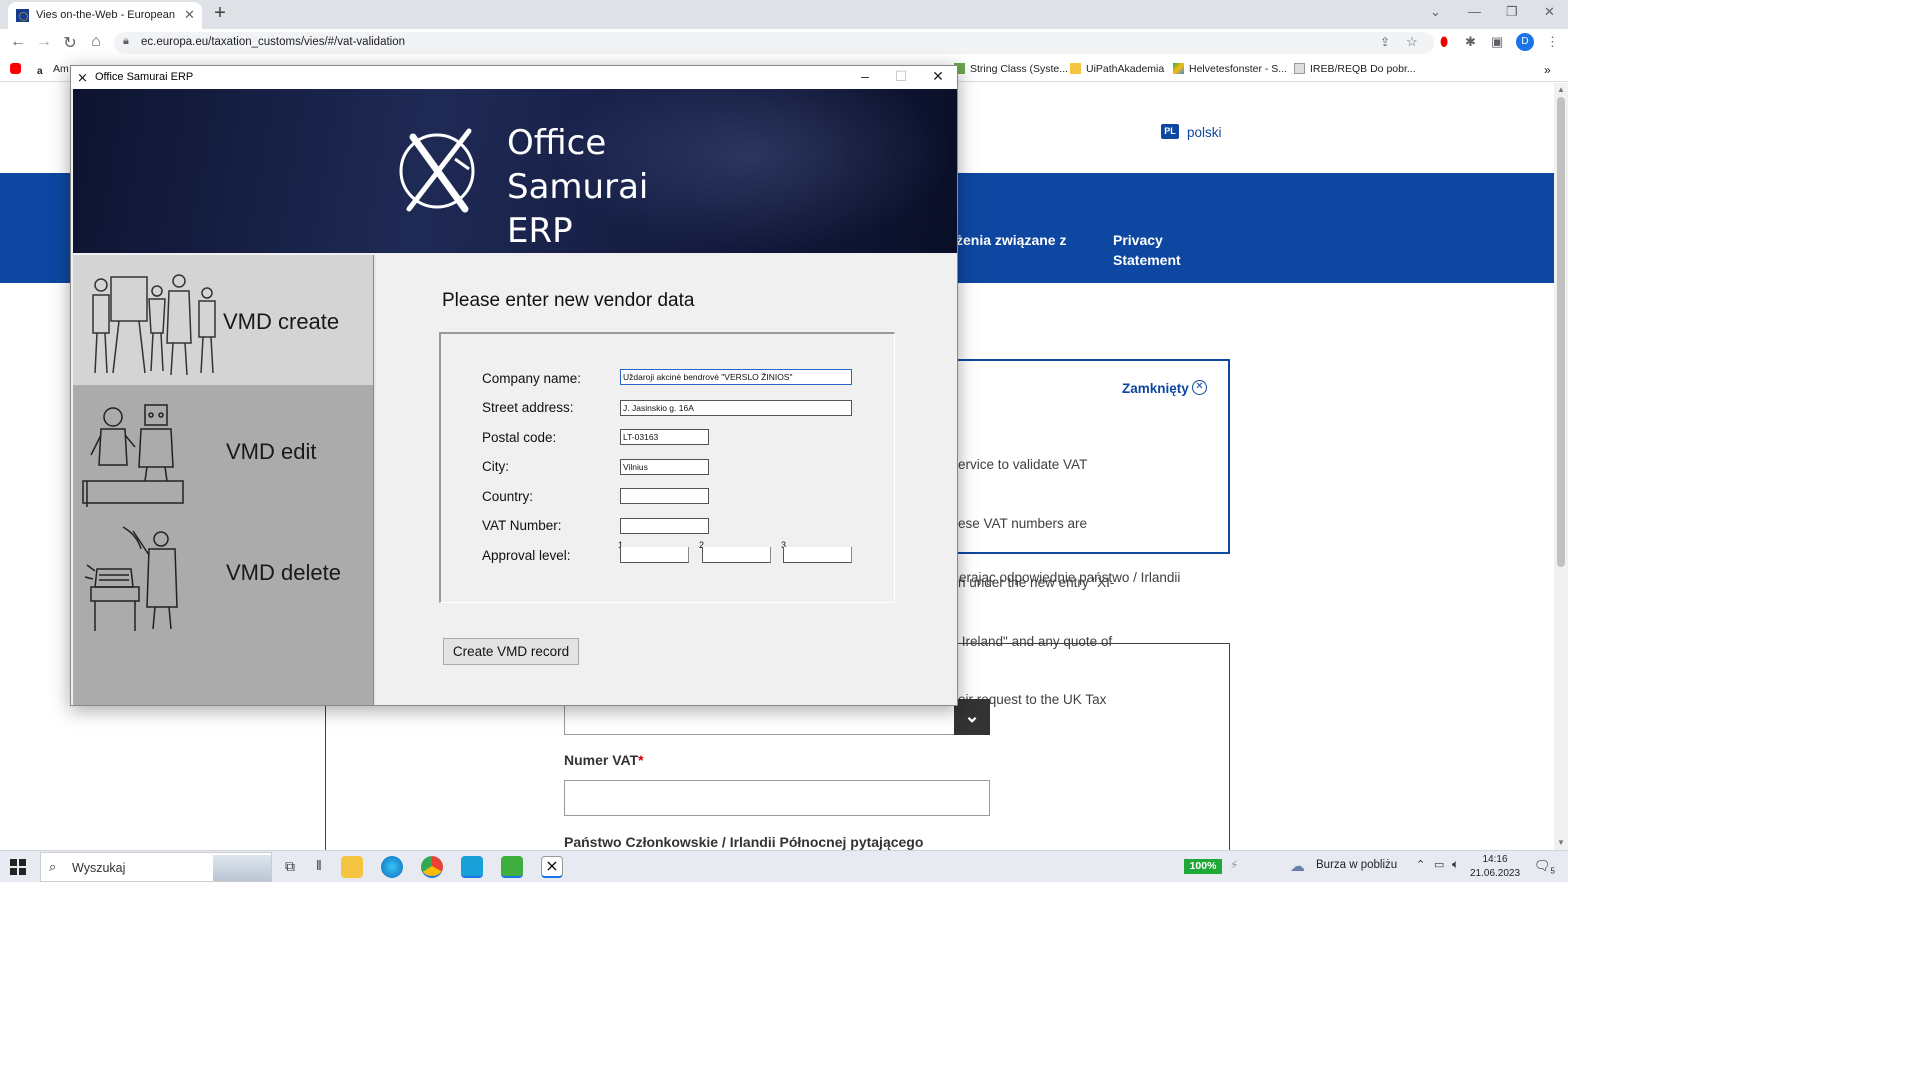  I want to click on nav-item-privacy: Privacy Statement, so click(1147, 250).